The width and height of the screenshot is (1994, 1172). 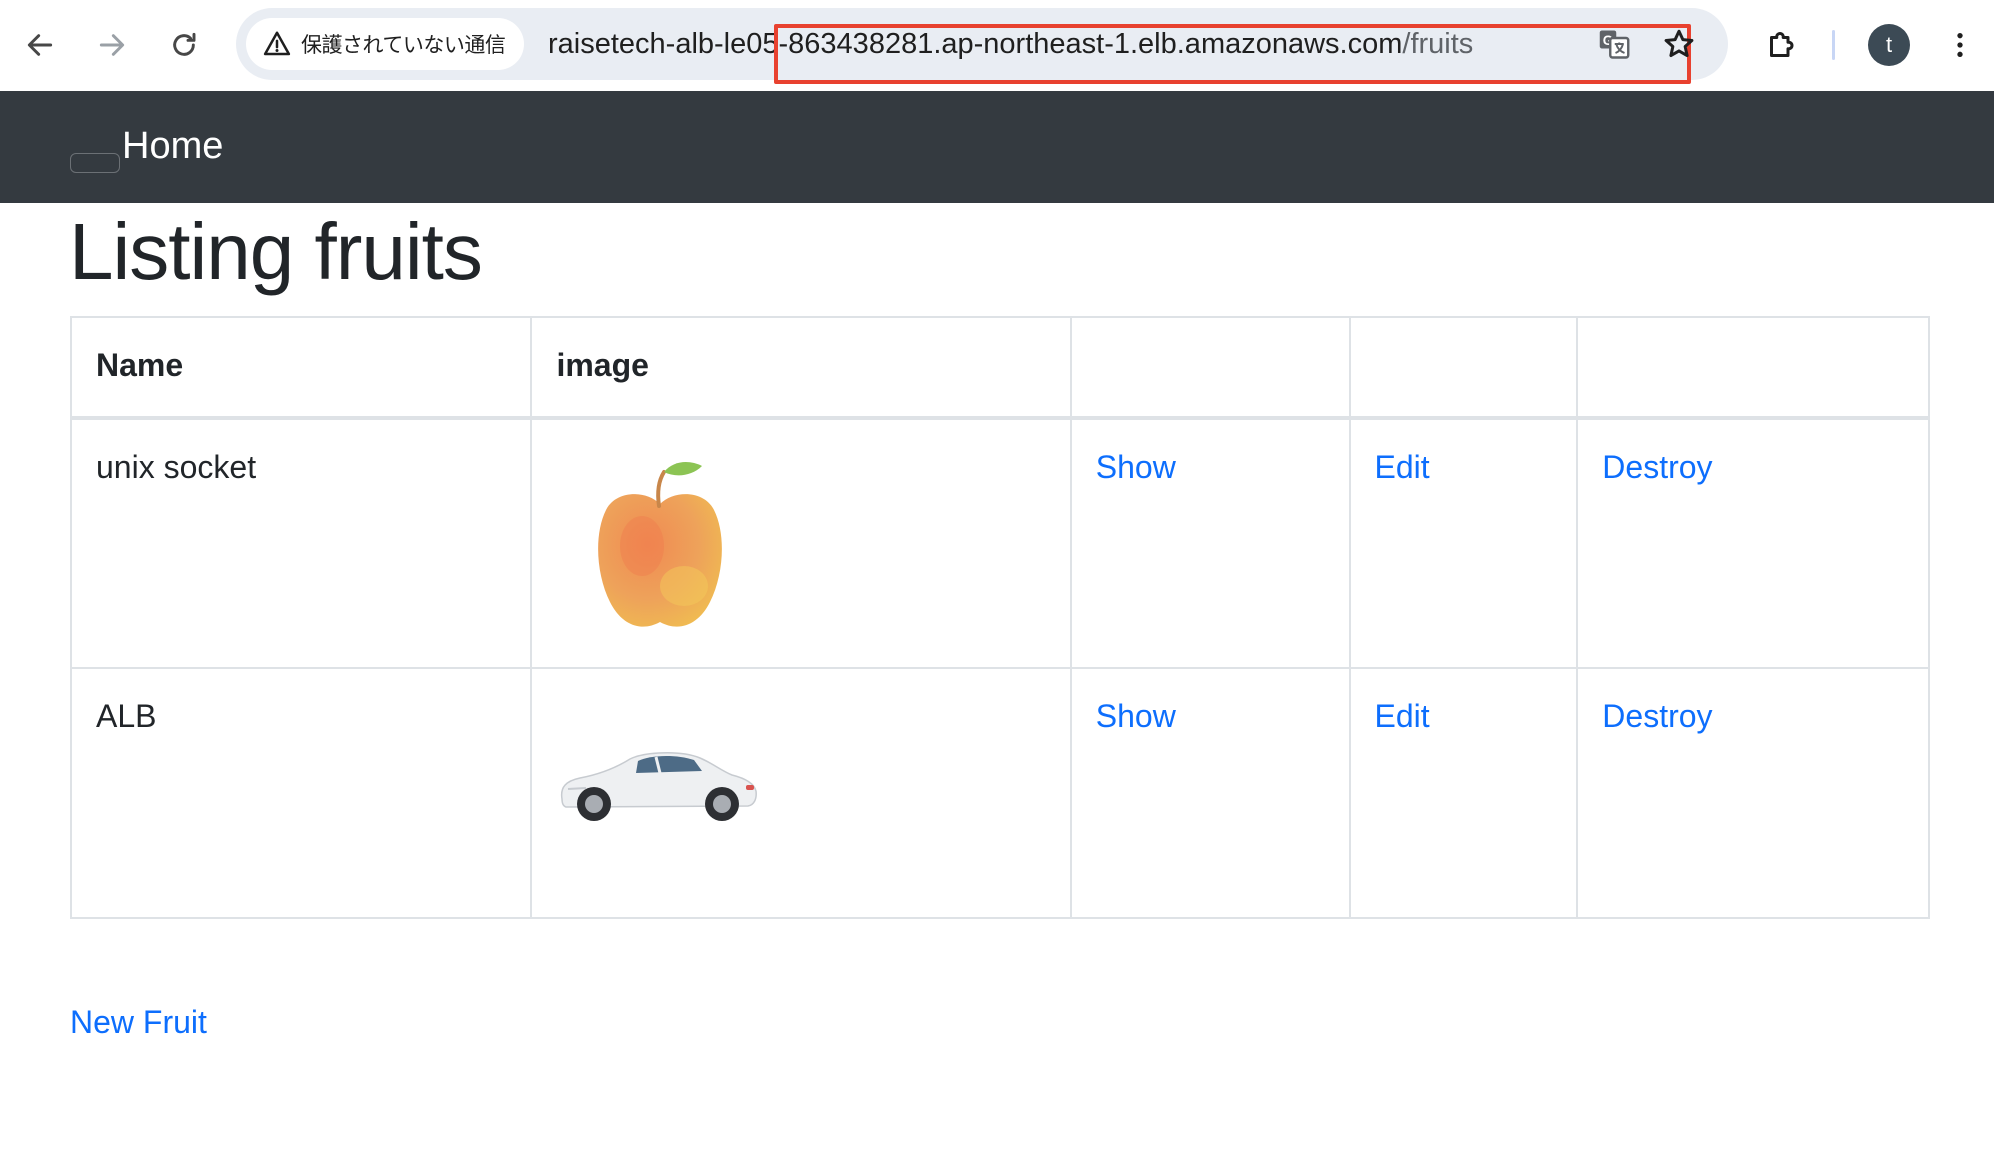 I want to click on reload-icon, so click(x=184, y=44).